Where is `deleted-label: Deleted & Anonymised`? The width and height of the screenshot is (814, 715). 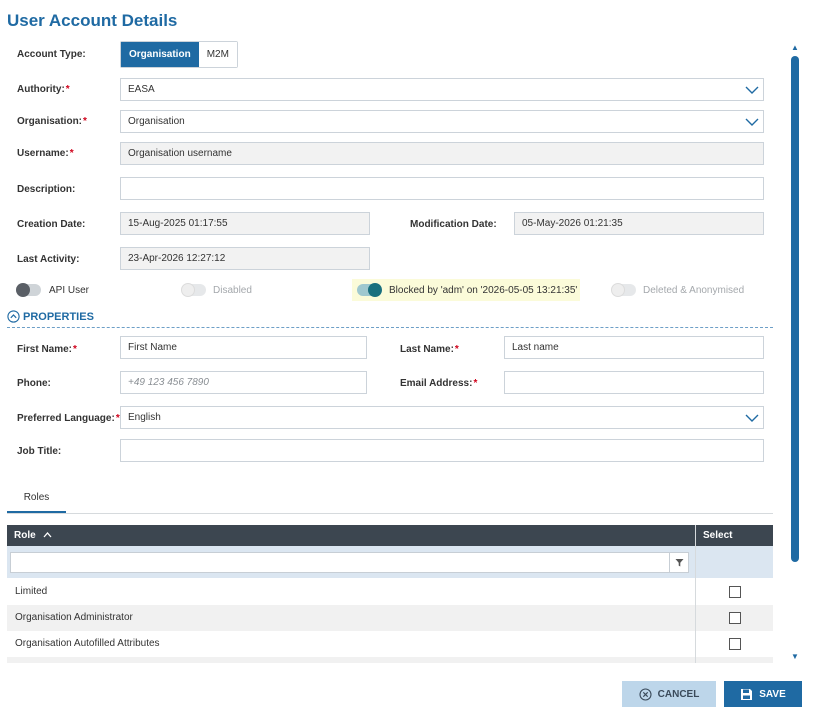
deleted-label: Deleted & Anonymised is located at coordinates (694, 290).